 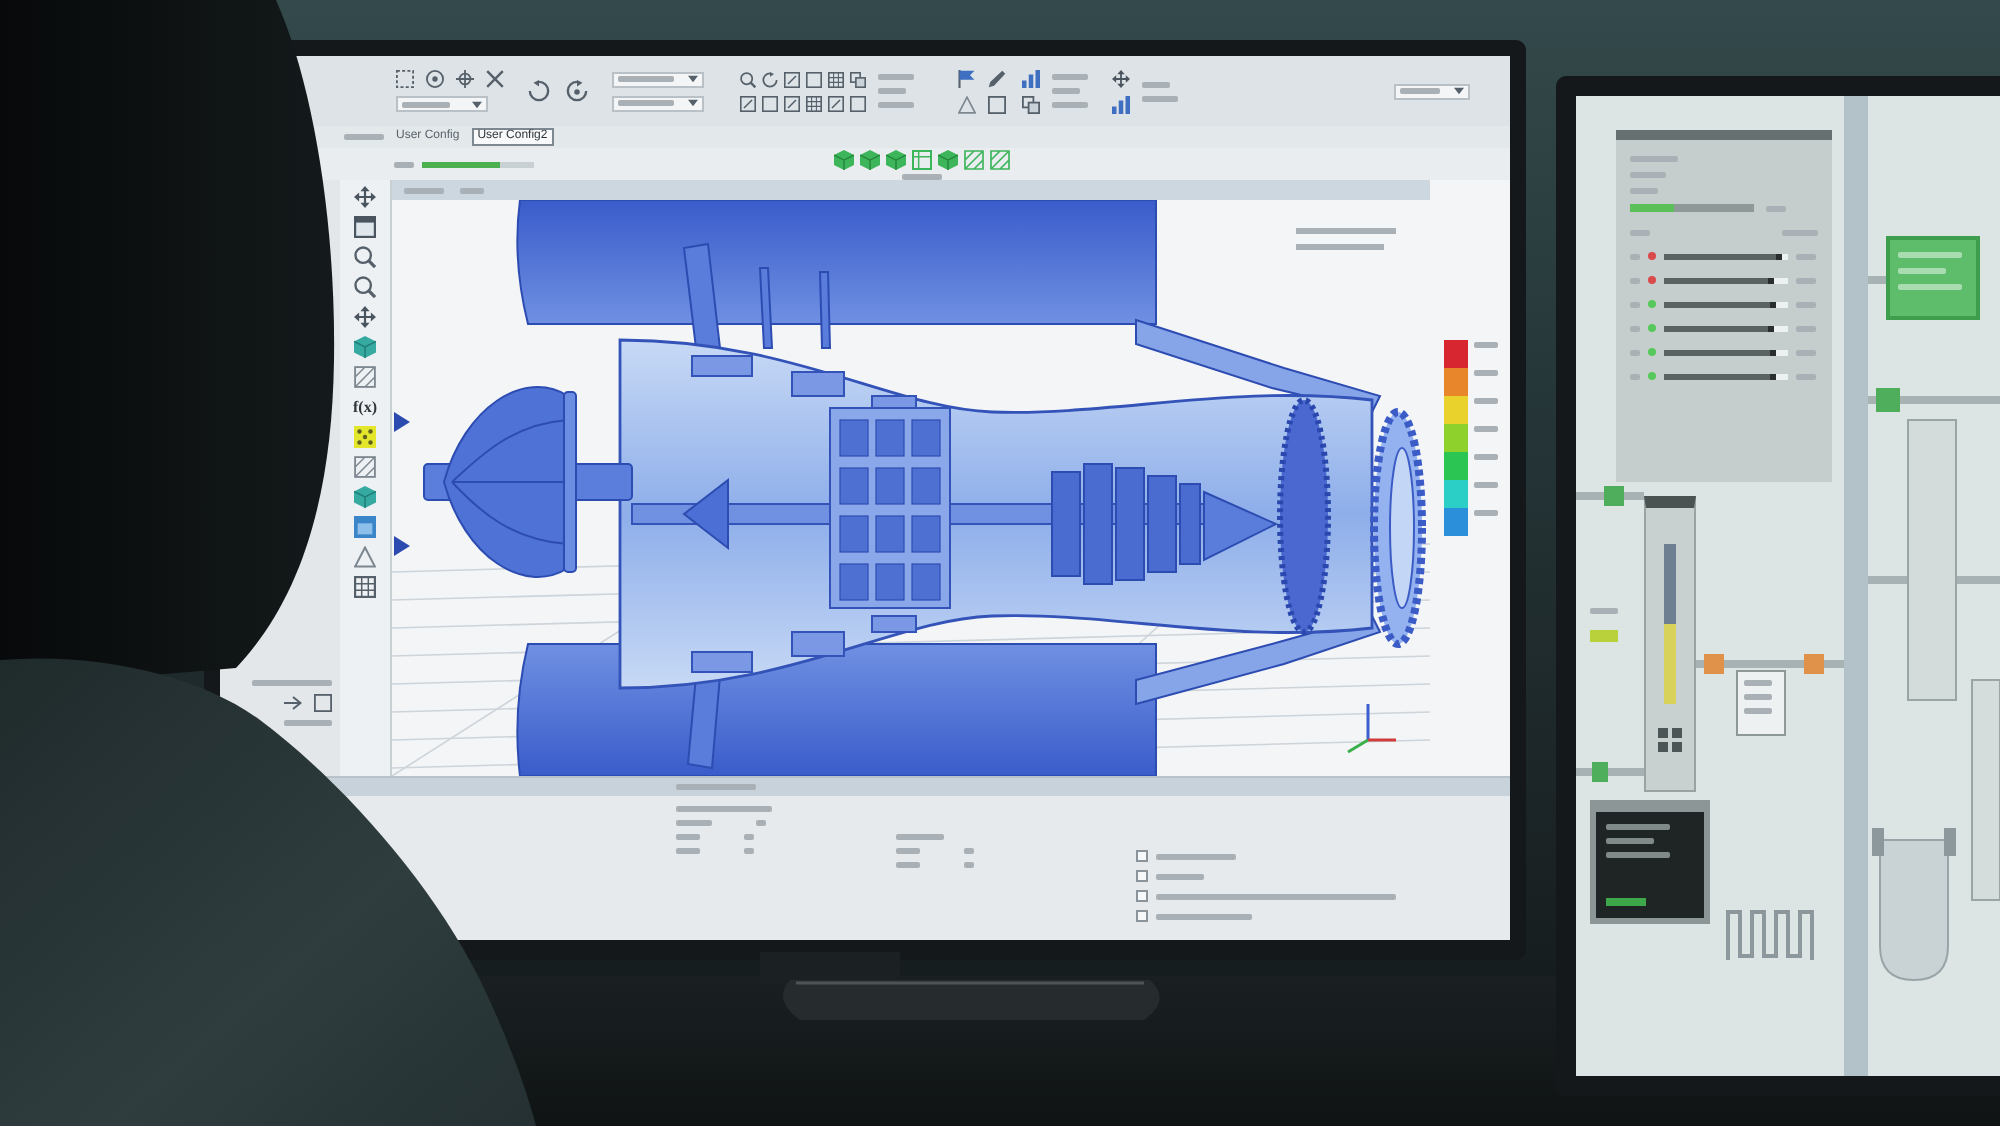 I want to click on redo-icon, so click(x=577, y=91).